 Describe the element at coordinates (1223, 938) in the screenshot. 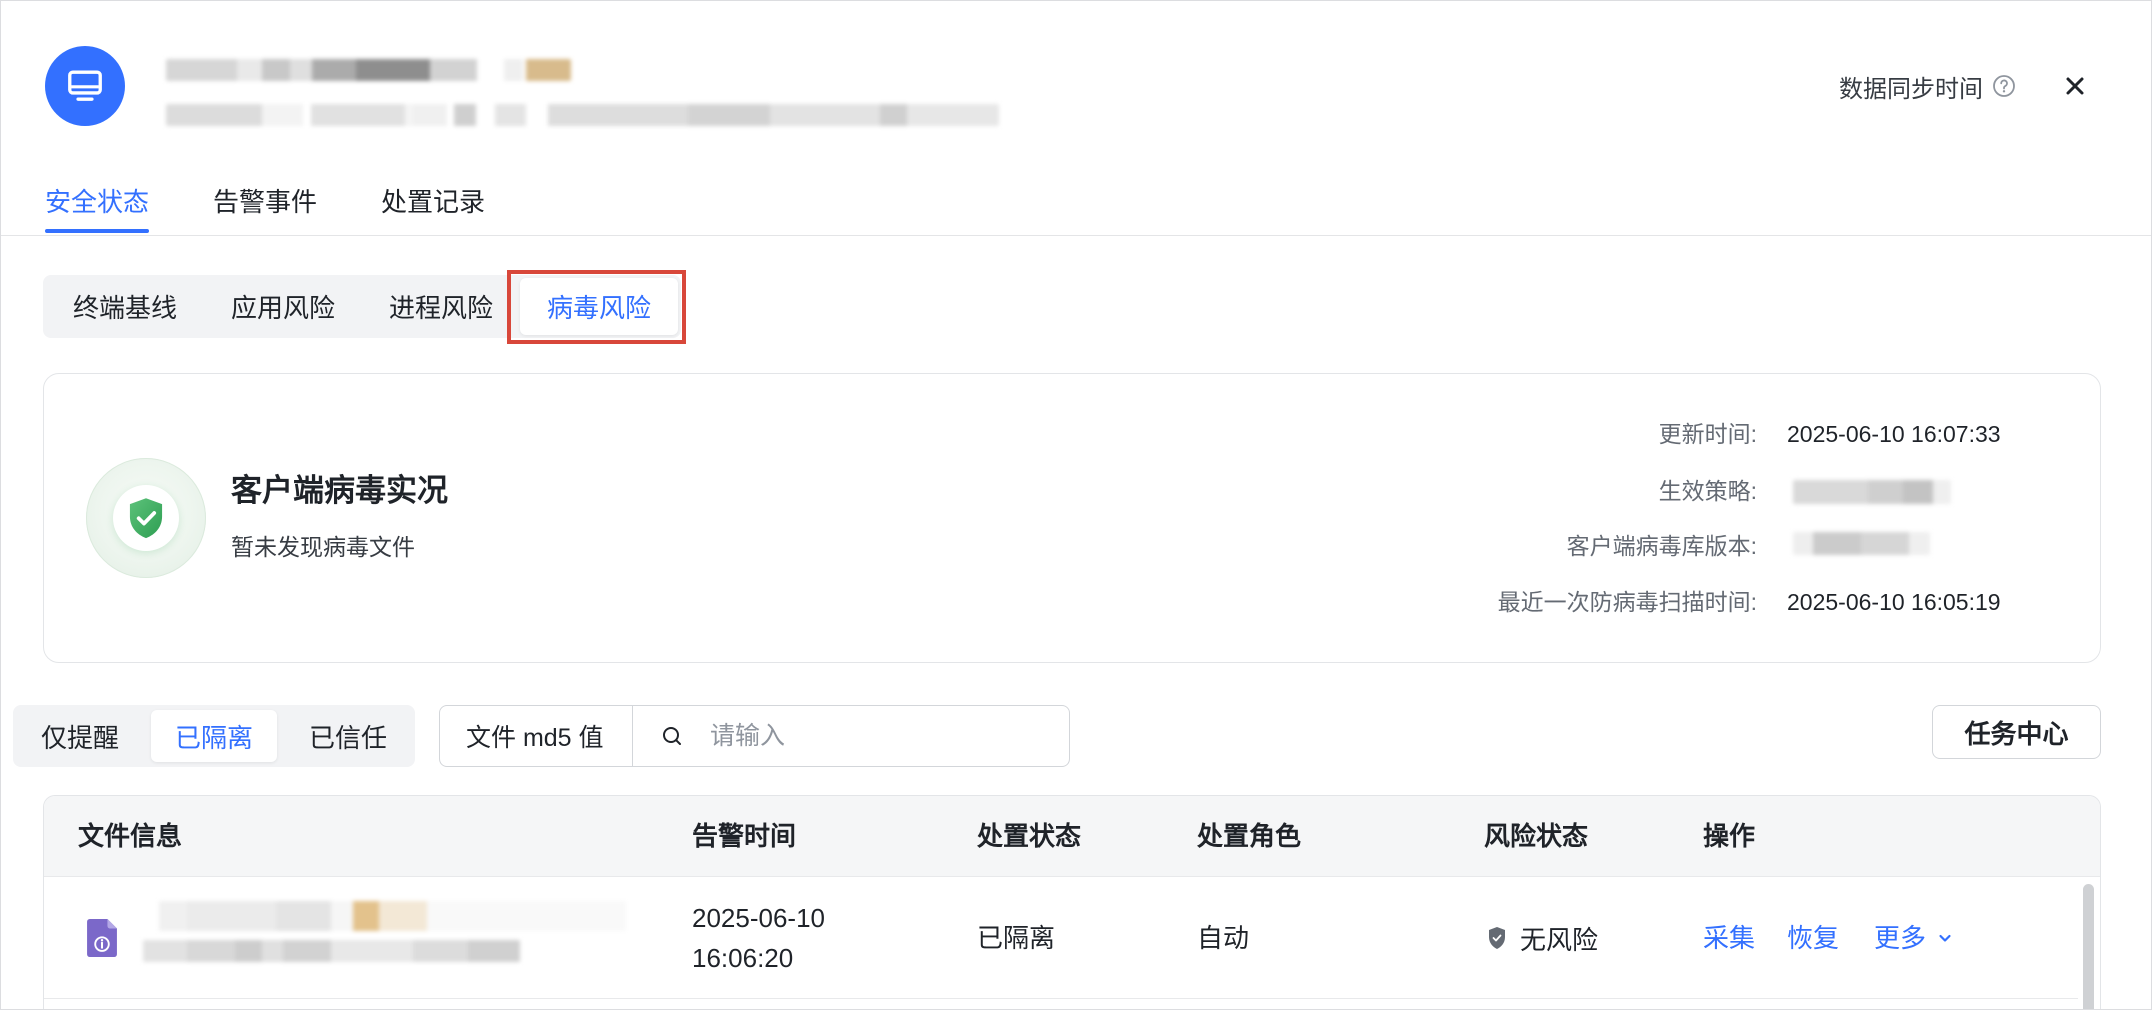

I see `disposal-role-cell: 自动` at that location.